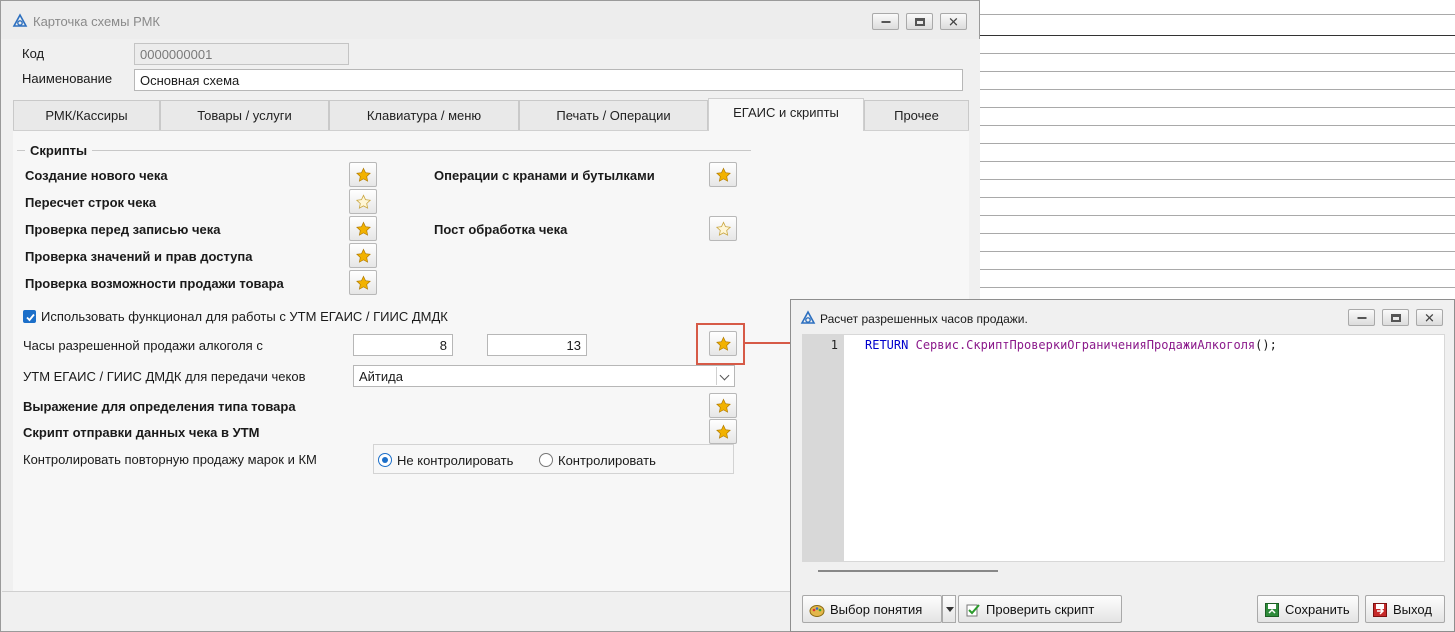 The height and width of the screenshot is (632, 1455). Describe the element at coordinates (1272, 610) in the screenshot. I see `save-icon` at that location.